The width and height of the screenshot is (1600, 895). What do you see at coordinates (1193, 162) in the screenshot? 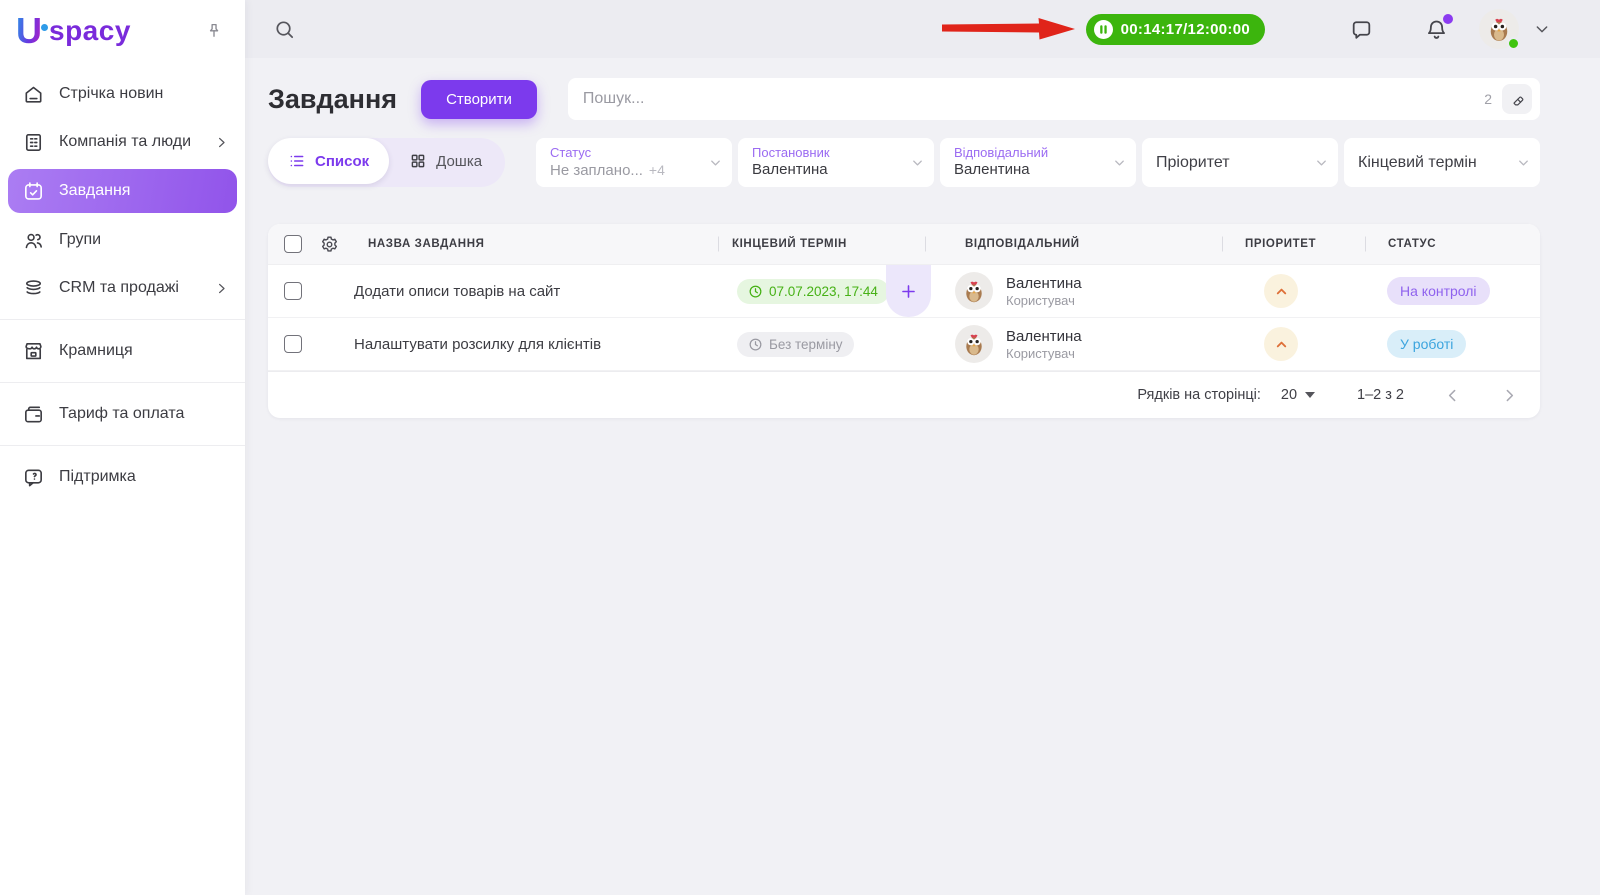
I see `filter-label: Пріоритет` at bounding box center [1193, 162].